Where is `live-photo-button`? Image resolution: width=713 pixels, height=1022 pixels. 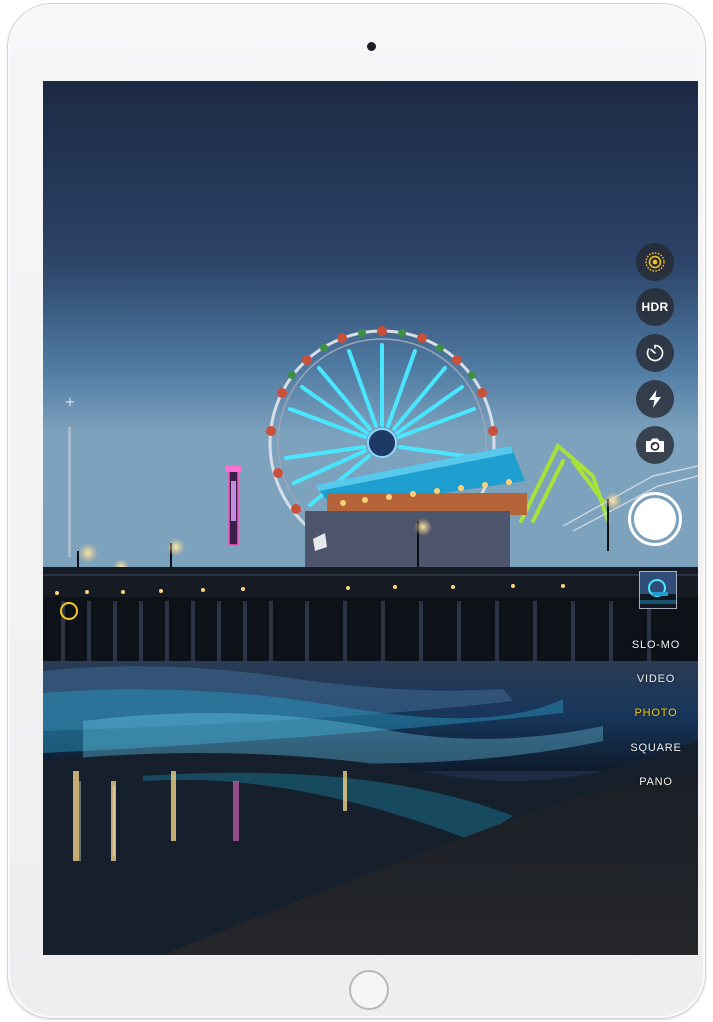 live-photo-button is located at coordinates (655, 262).